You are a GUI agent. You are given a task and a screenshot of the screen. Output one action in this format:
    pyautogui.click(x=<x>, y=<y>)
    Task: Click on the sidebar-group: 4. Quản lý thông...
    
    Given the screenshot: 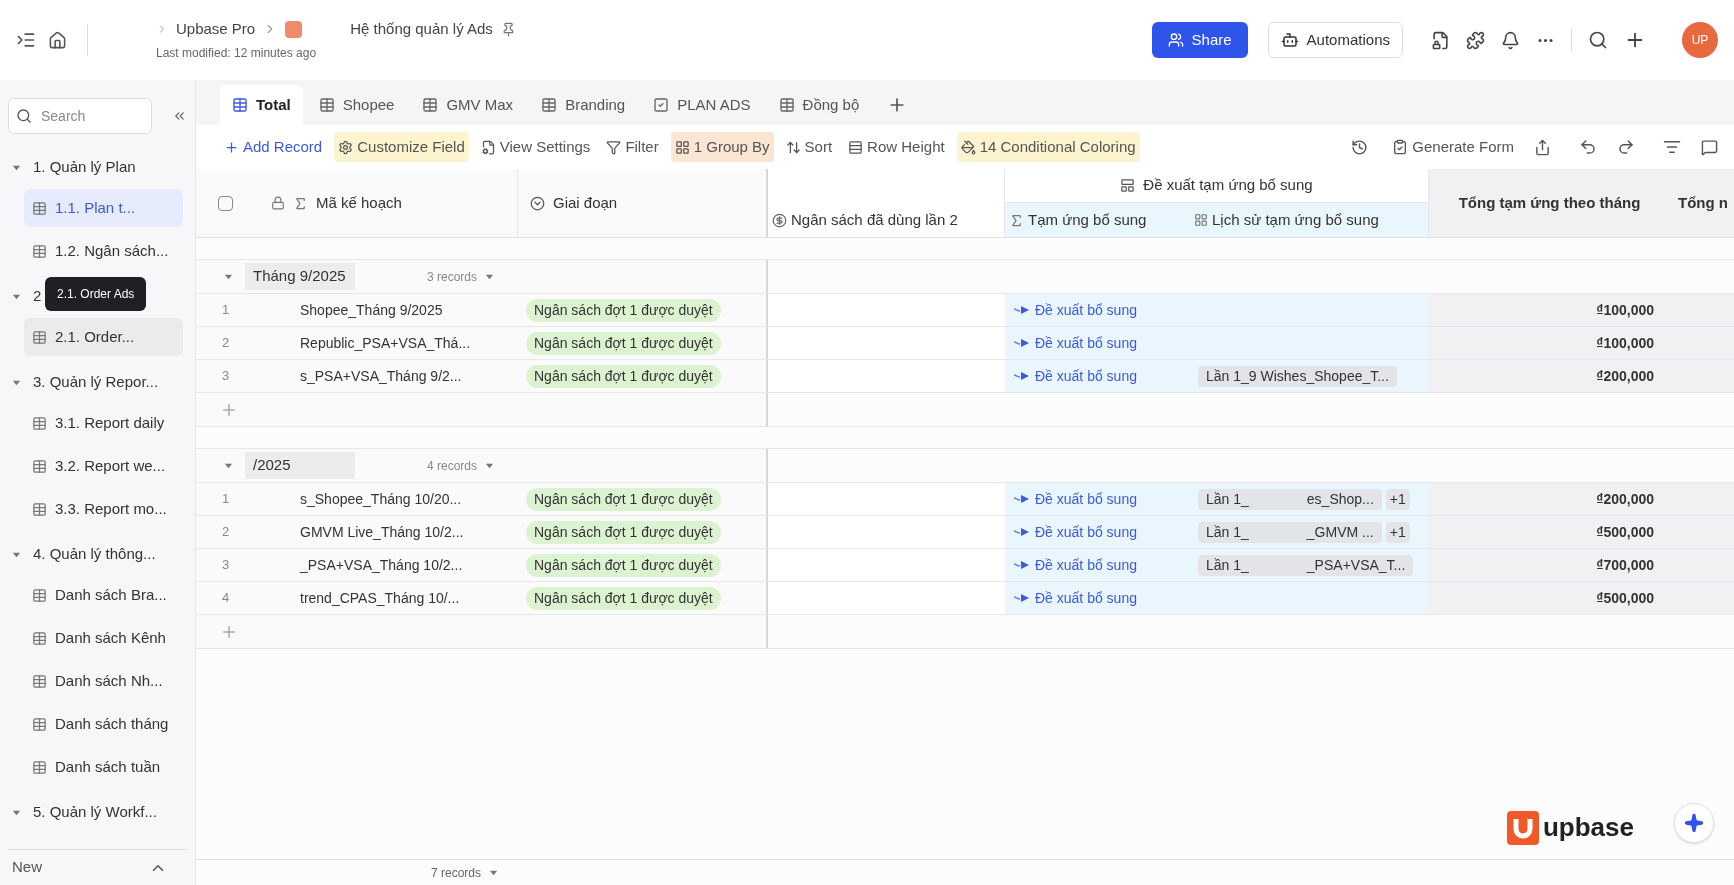 What is the action you would take?
    pyautogui.click(x=78, y=554)
    